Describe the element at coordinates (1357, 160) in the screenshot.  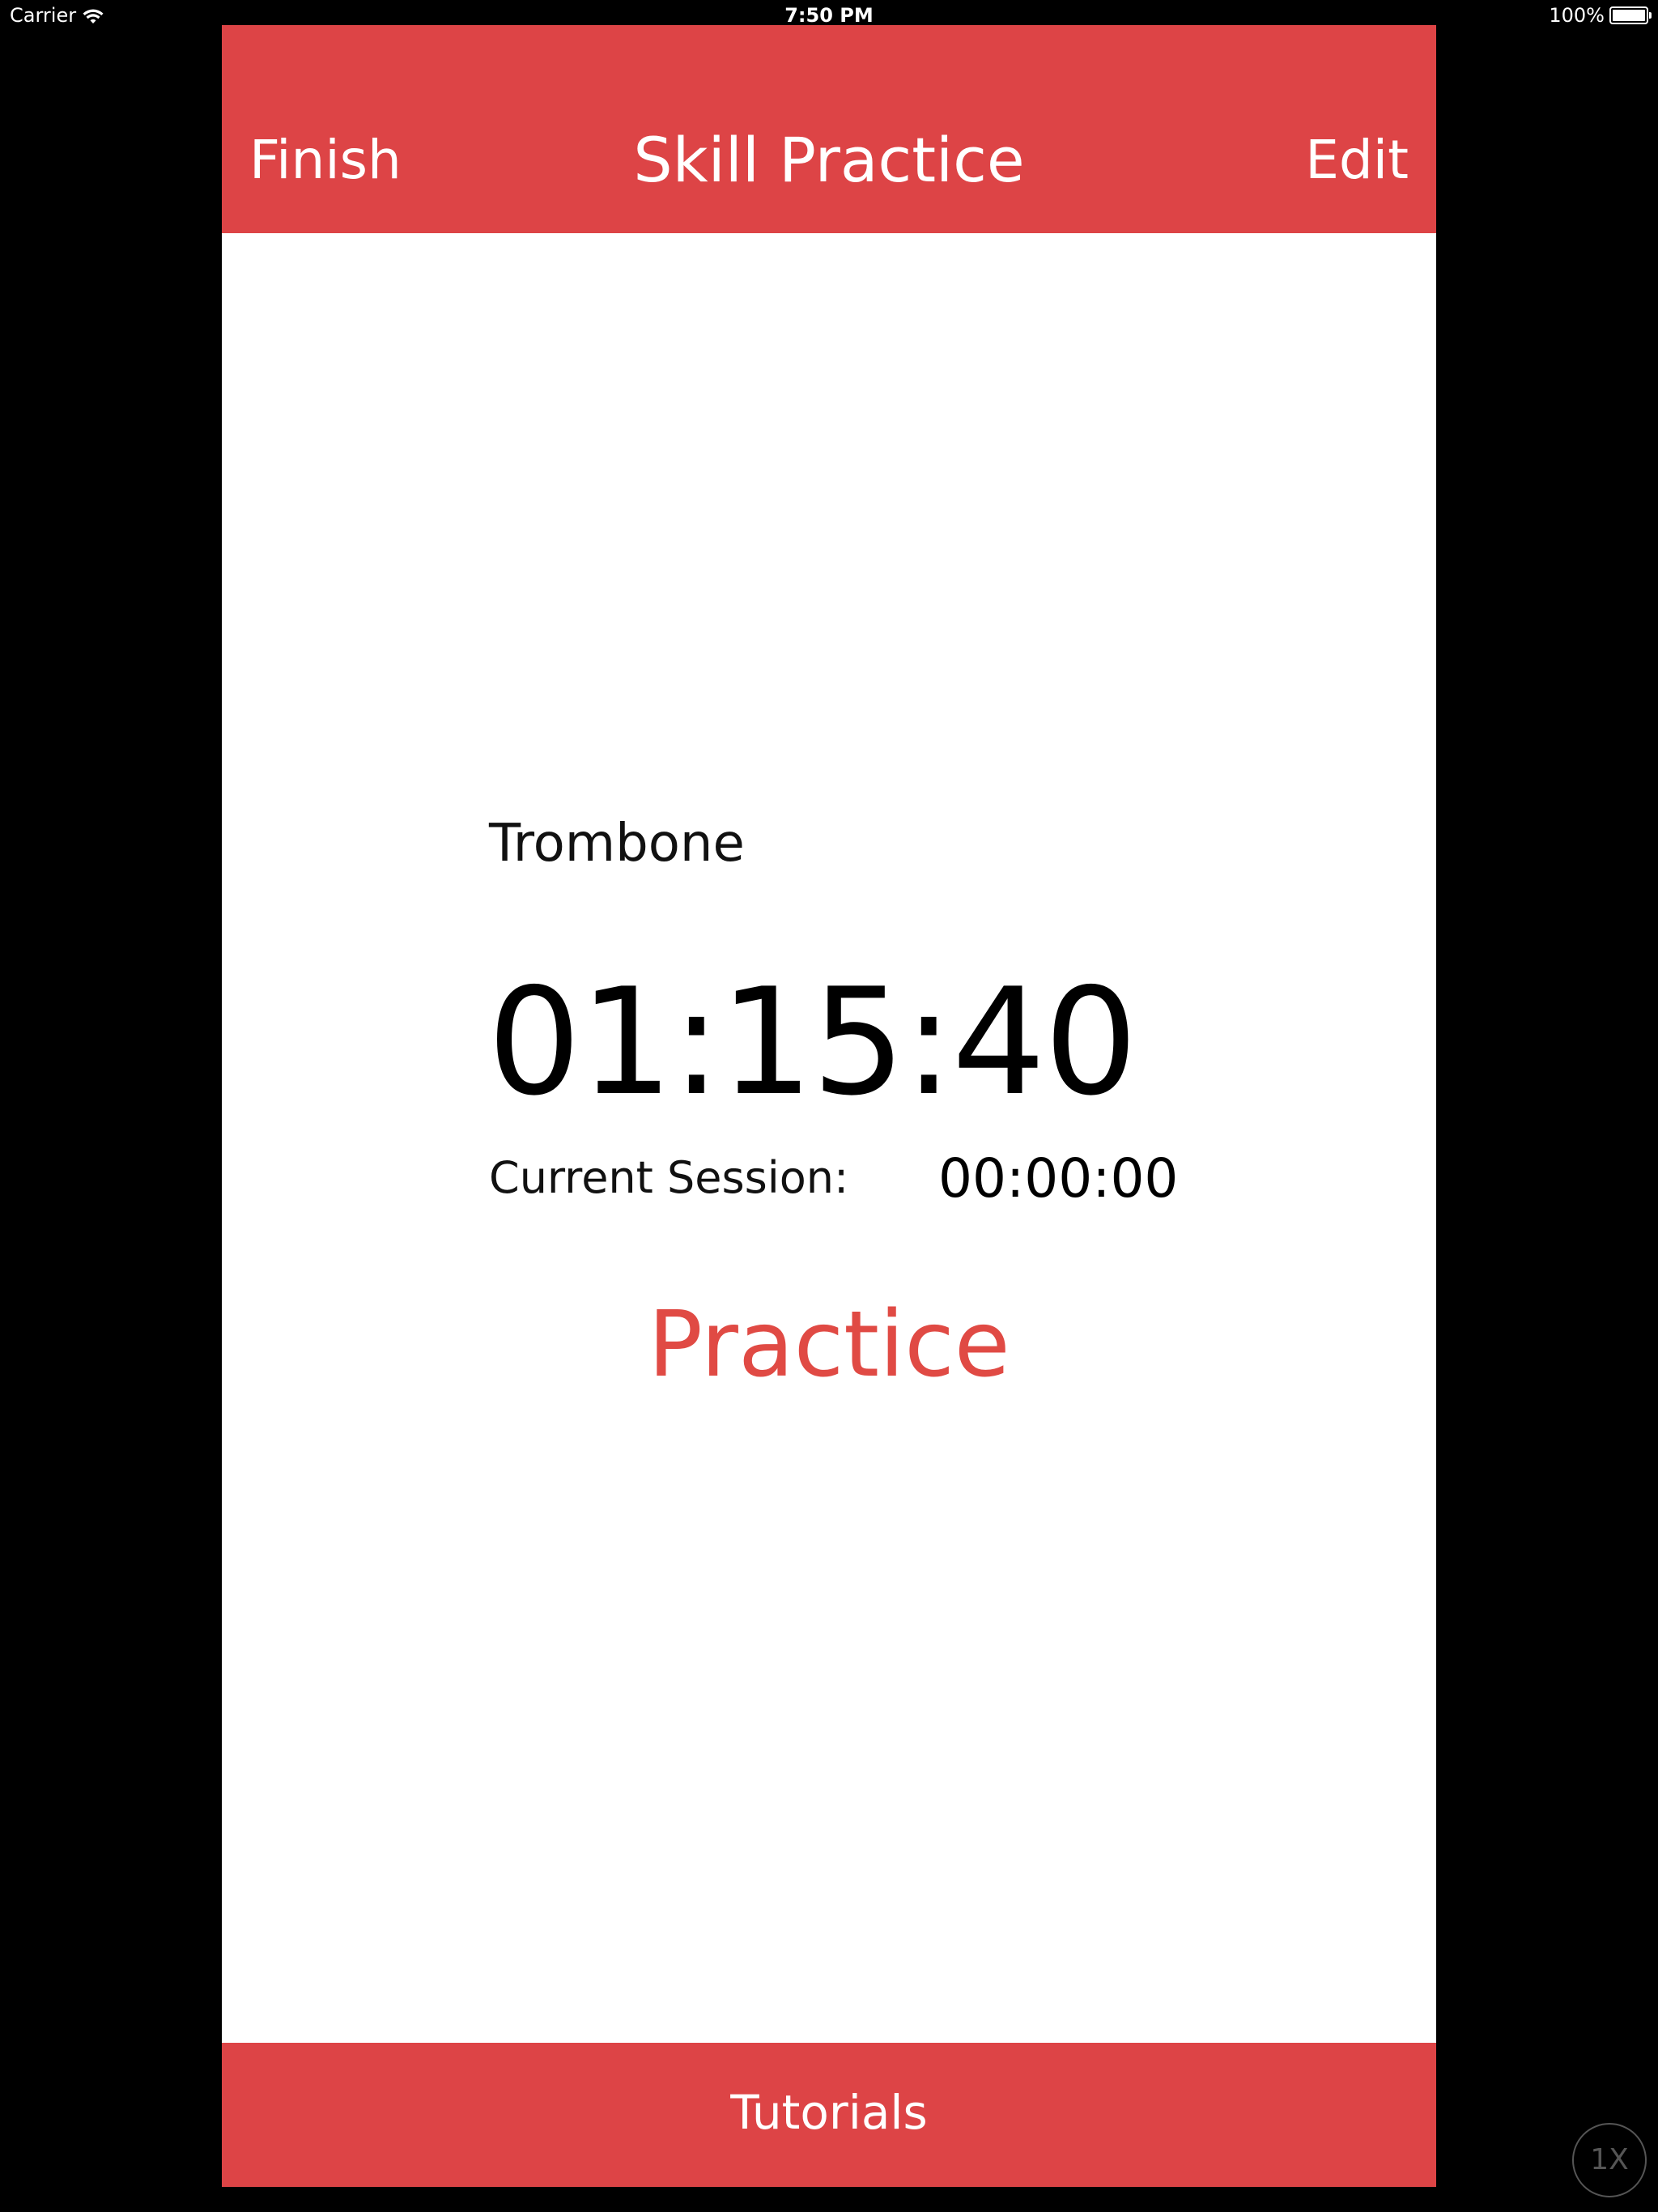
I see `edit-button: Edit` at that location.